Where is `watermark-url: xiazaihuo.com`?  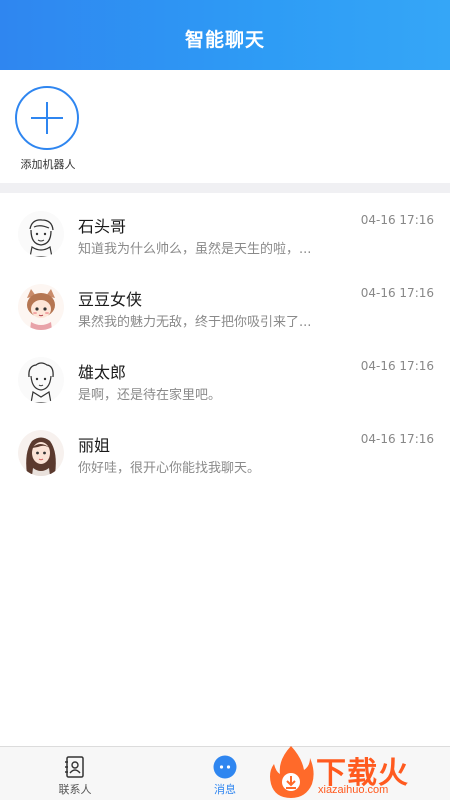
watermark-url: xiazaihuo.com is located at coordinates (353, 790).